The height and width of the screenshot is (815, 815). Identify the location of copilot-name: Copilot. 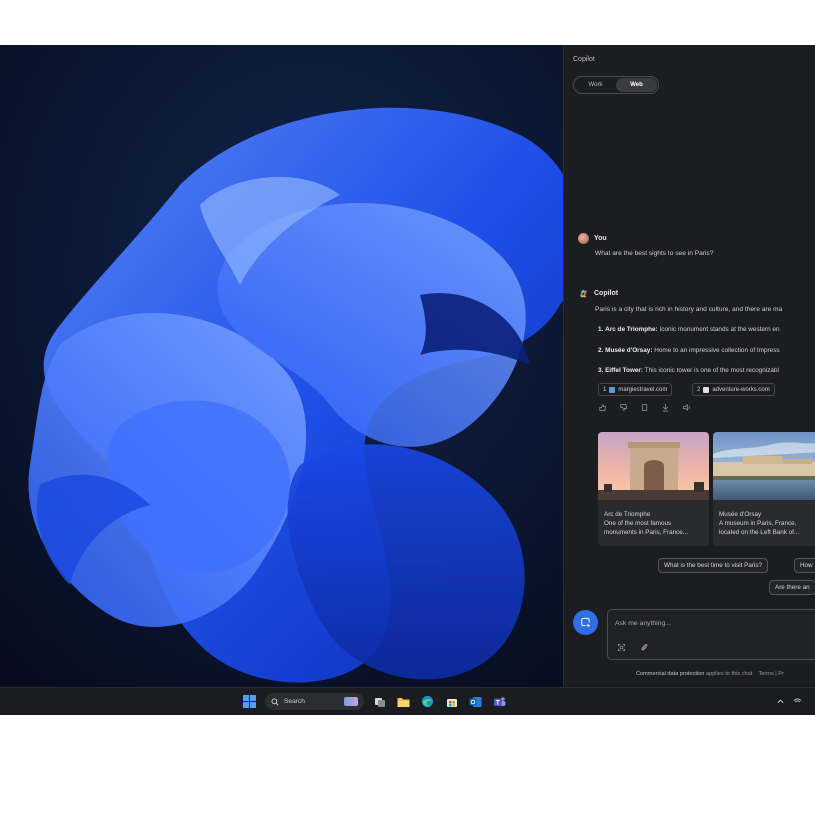
(606, 293).